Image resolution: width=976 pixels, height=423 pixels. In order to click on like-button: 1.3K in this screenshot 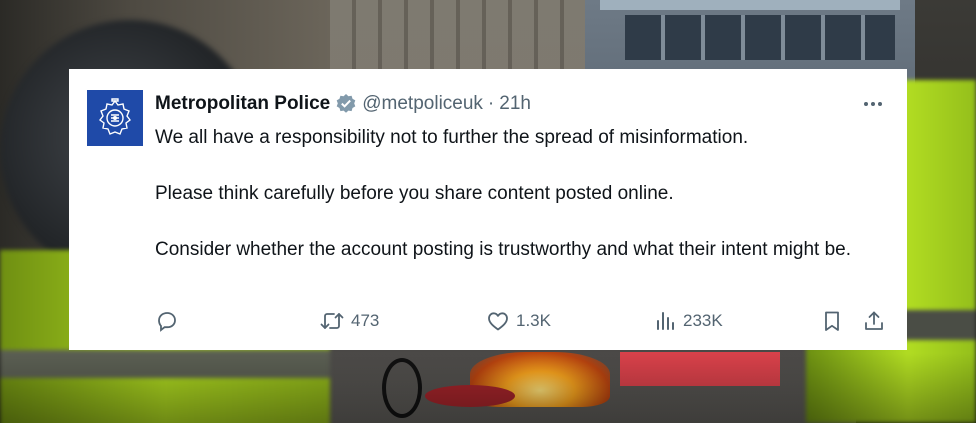, I will do `click(518, 321)`.